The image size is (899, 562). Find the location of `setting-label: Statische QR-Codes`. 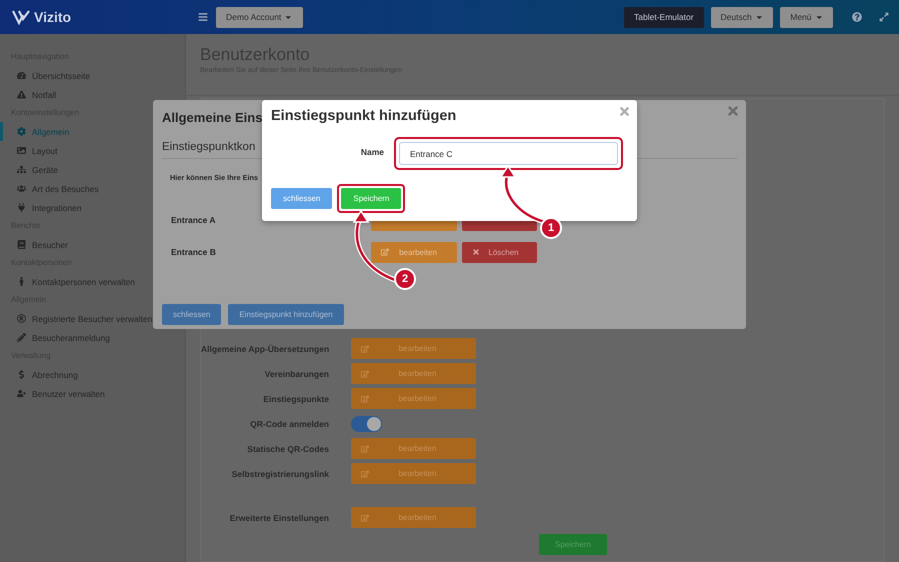

setting-label: Statische QR-Codes is located at coordinates (287, 449).